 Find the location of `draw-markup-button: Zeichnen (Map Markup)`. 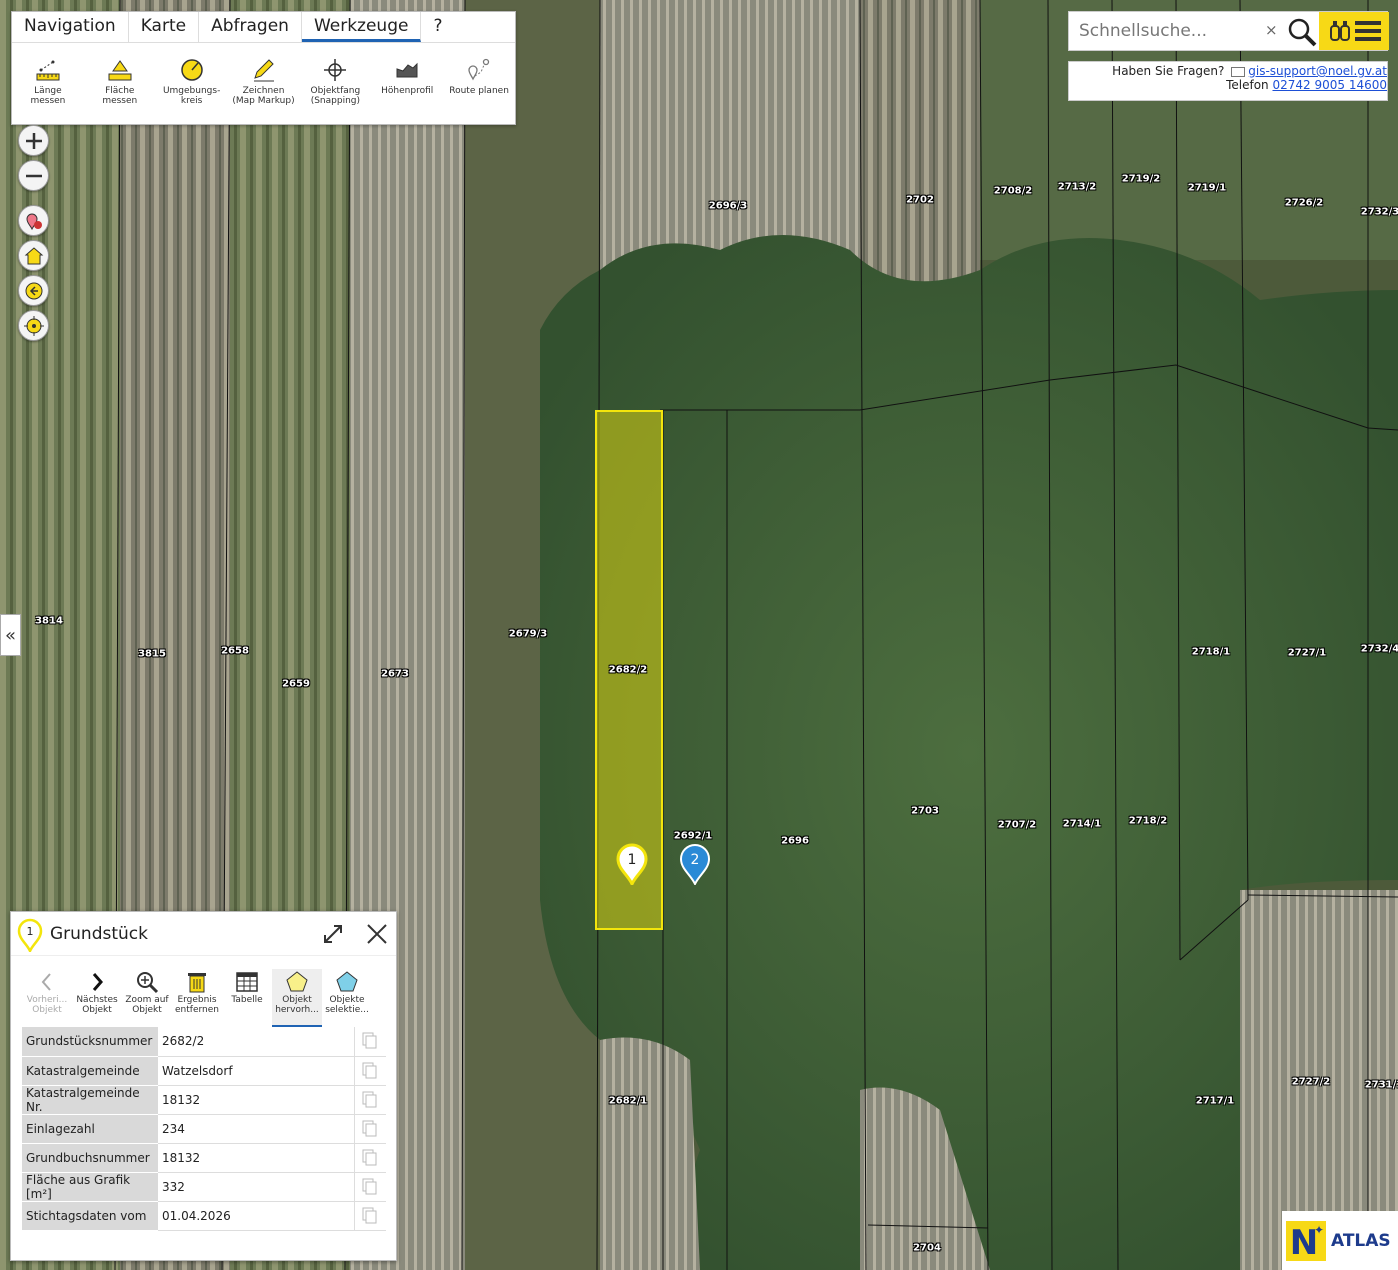

draw-markup-button: Zeichnen (Map Markup) is located at coordinates (264, 81).